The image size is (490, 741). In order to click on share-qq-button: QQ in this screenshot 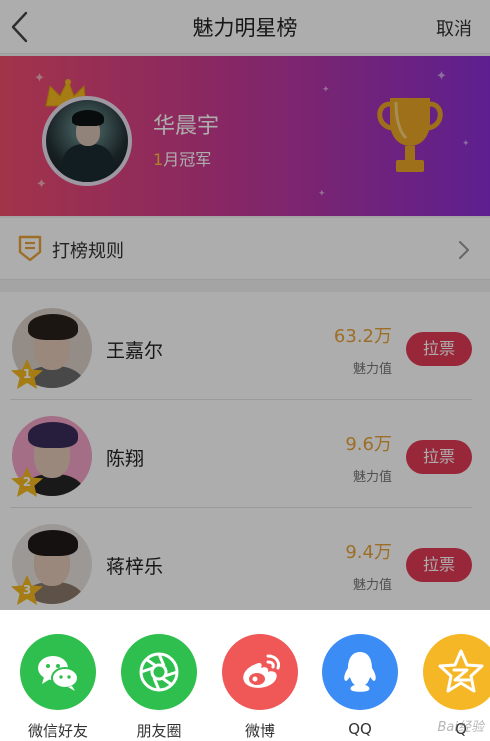, I will do `click(360, 686)`.